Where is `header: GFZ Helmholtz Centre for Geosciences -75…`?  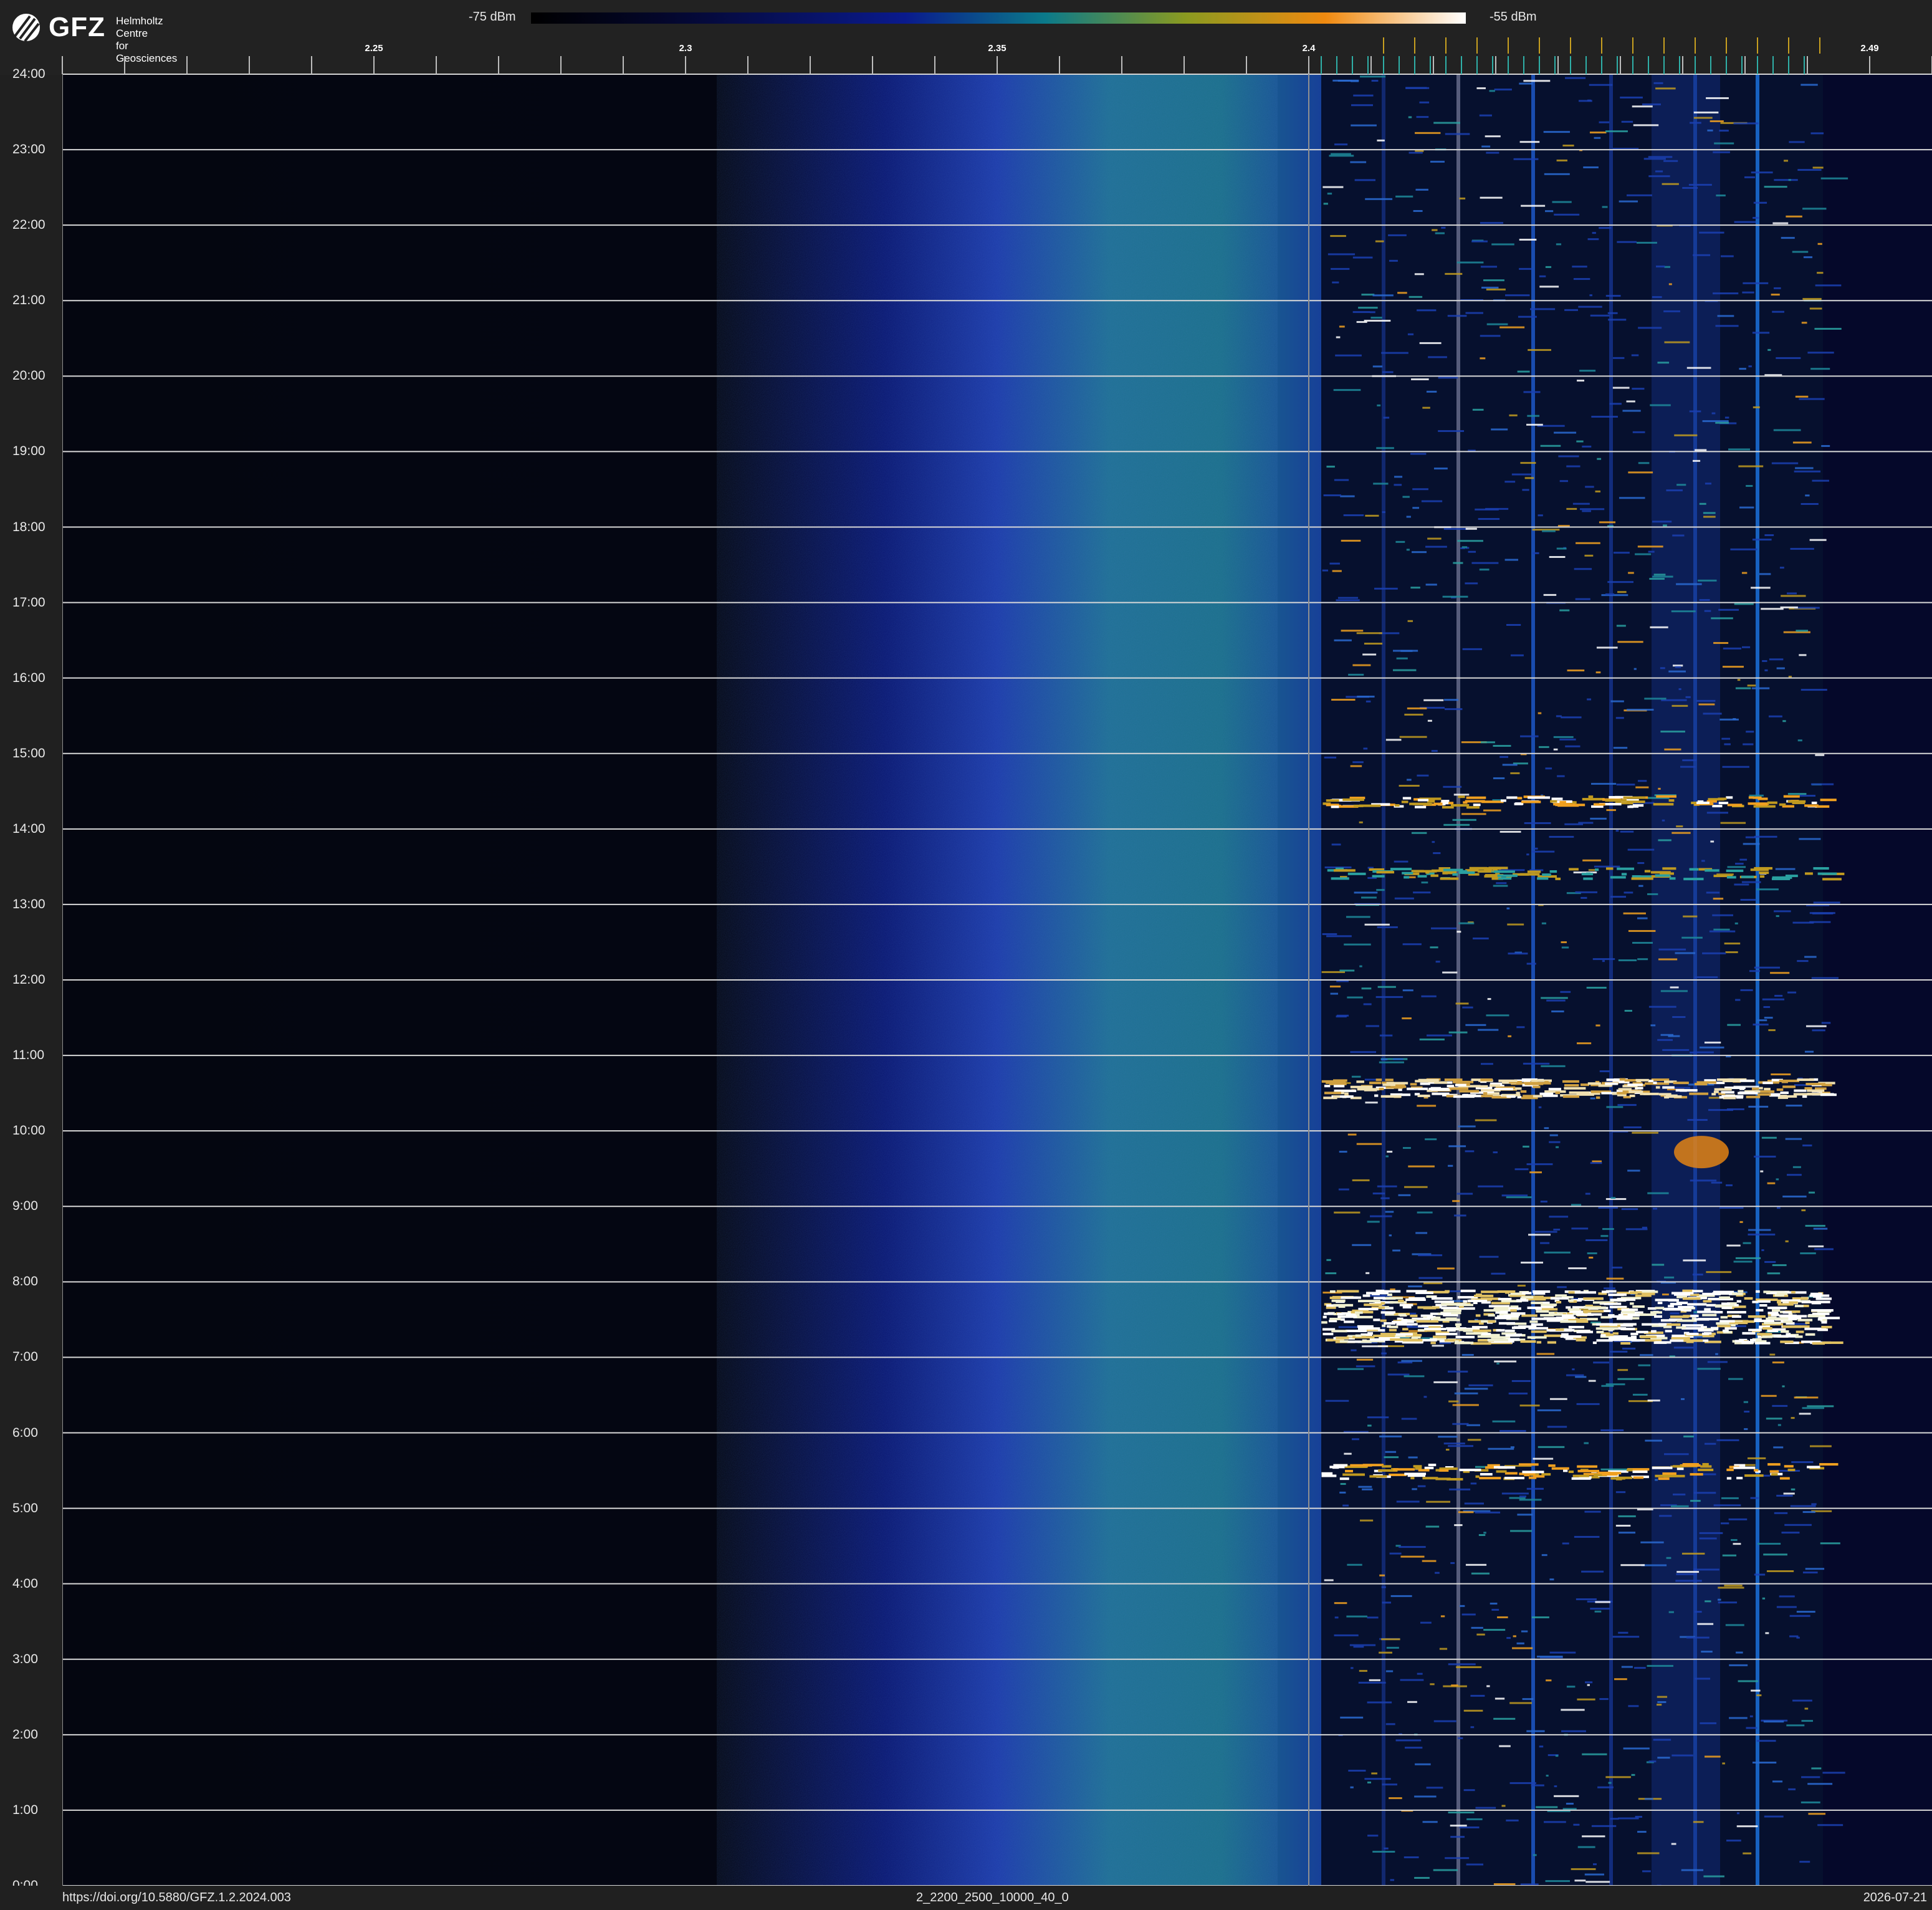
header: GFZ Helmholtz Centre for Geosciences -75… is located at coordinates (966, 37).